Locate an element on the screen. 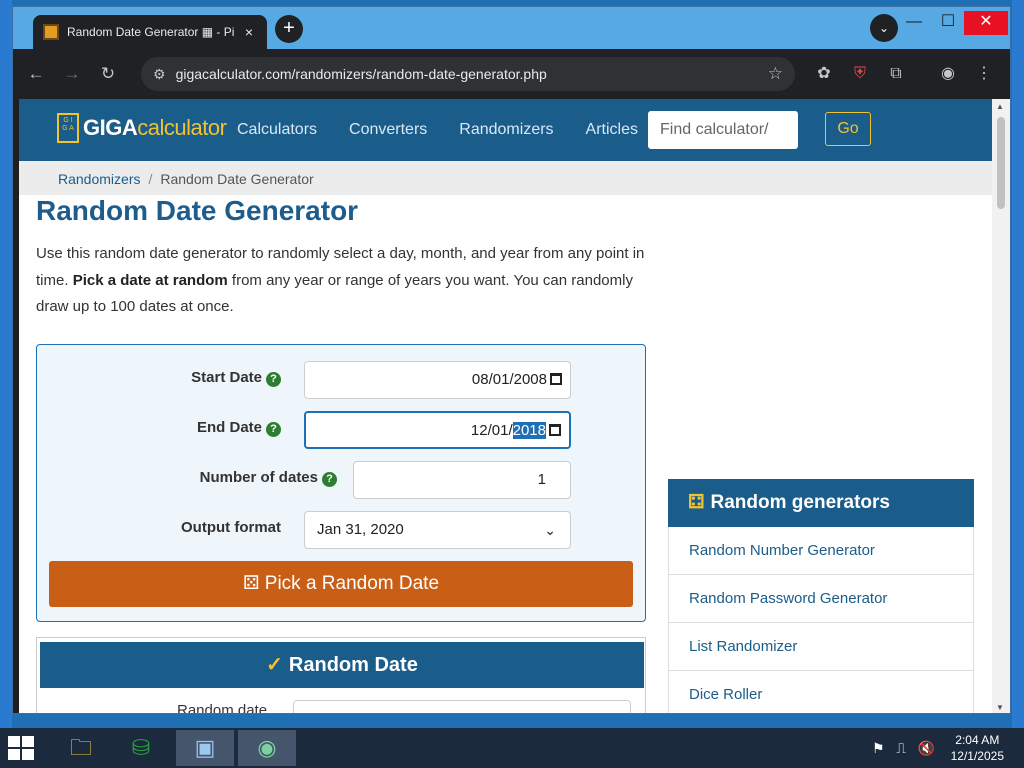 This screenshot has height=768, width=1024. browser-tab: Random Date Generator ▦ - Pi × is located at coordinates (150, 32).